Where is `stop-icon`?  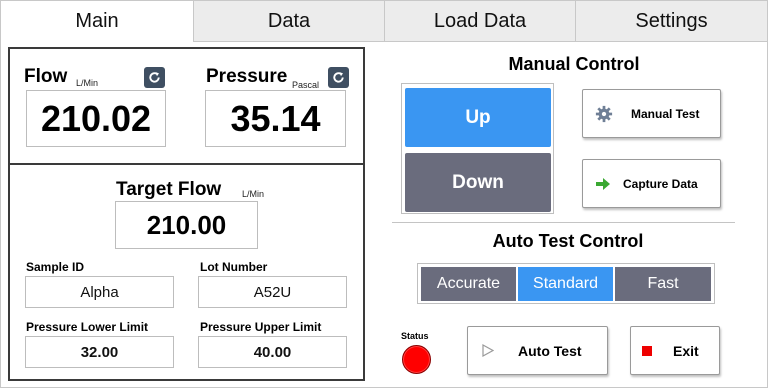 stop-icon is located at coordinates (647, 350).